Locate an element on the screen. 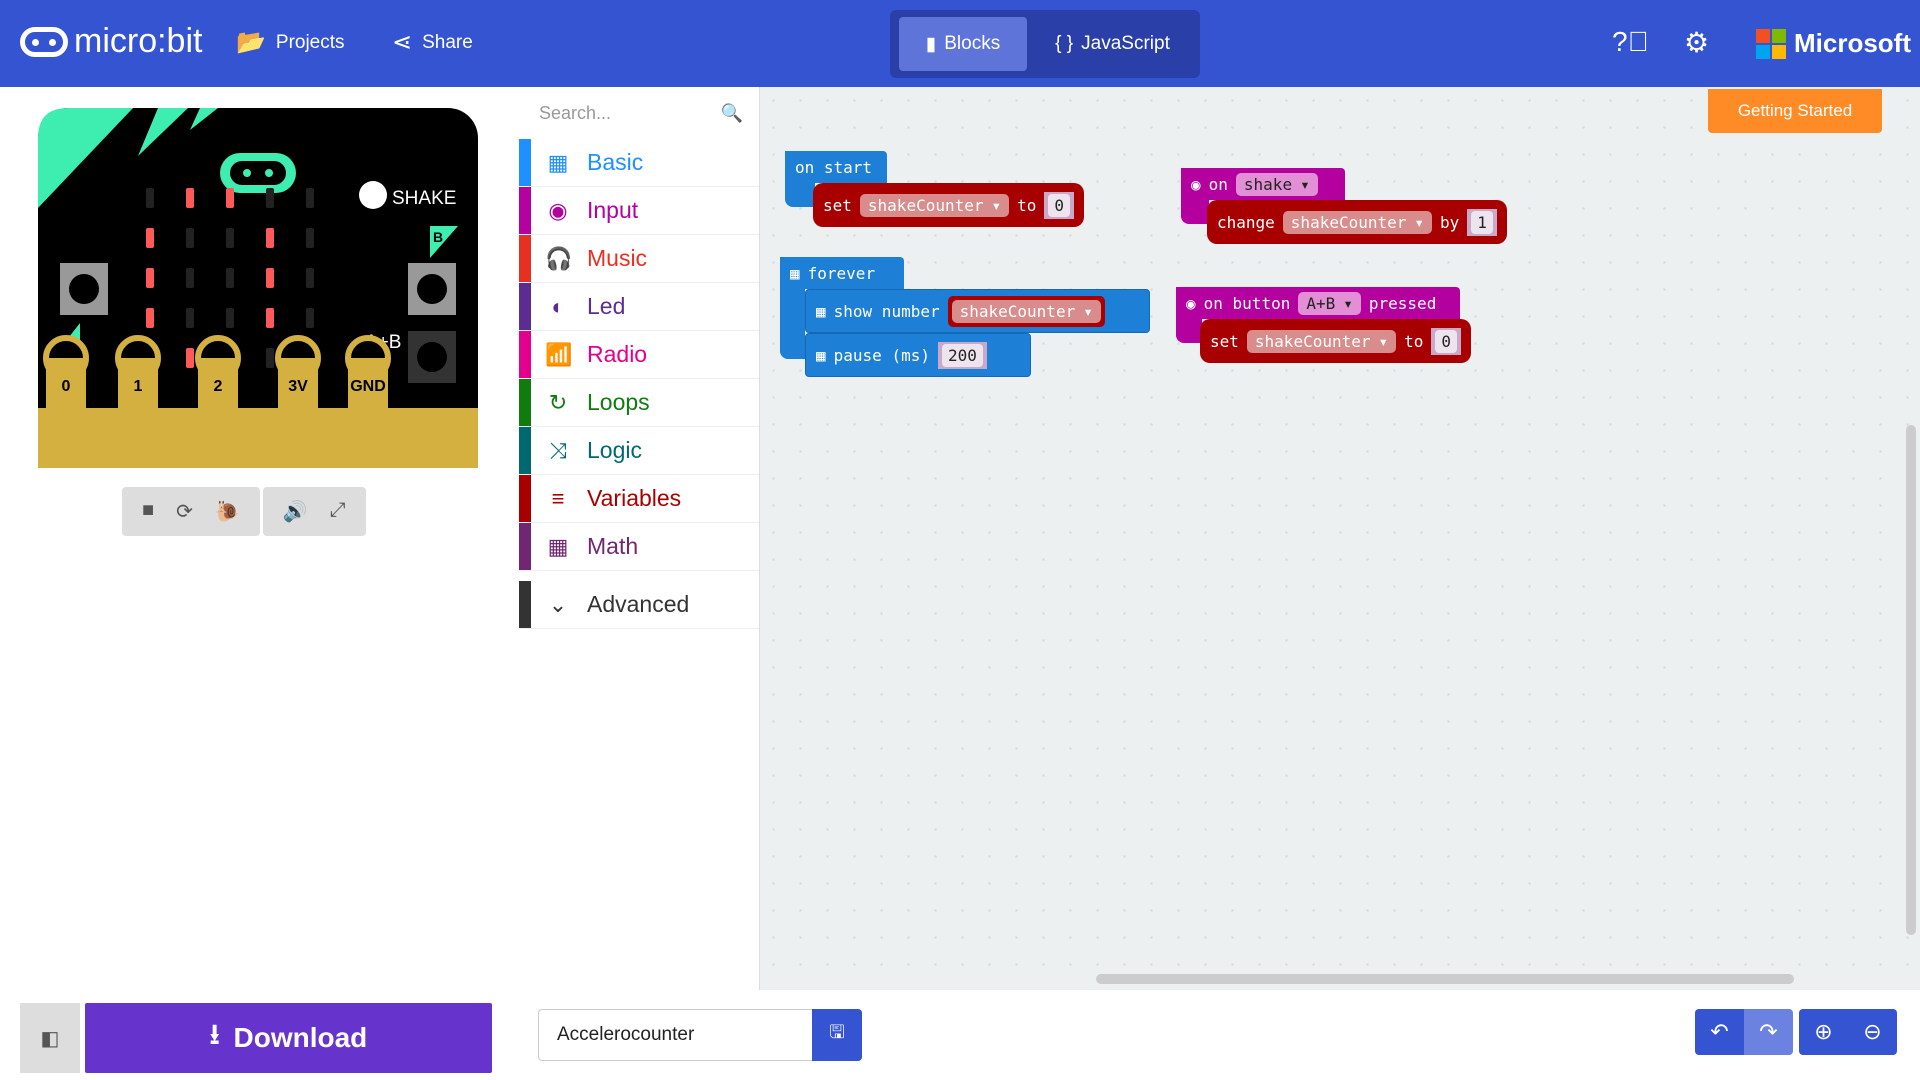  value-input: 1 is located at coordinates (1482, 222).